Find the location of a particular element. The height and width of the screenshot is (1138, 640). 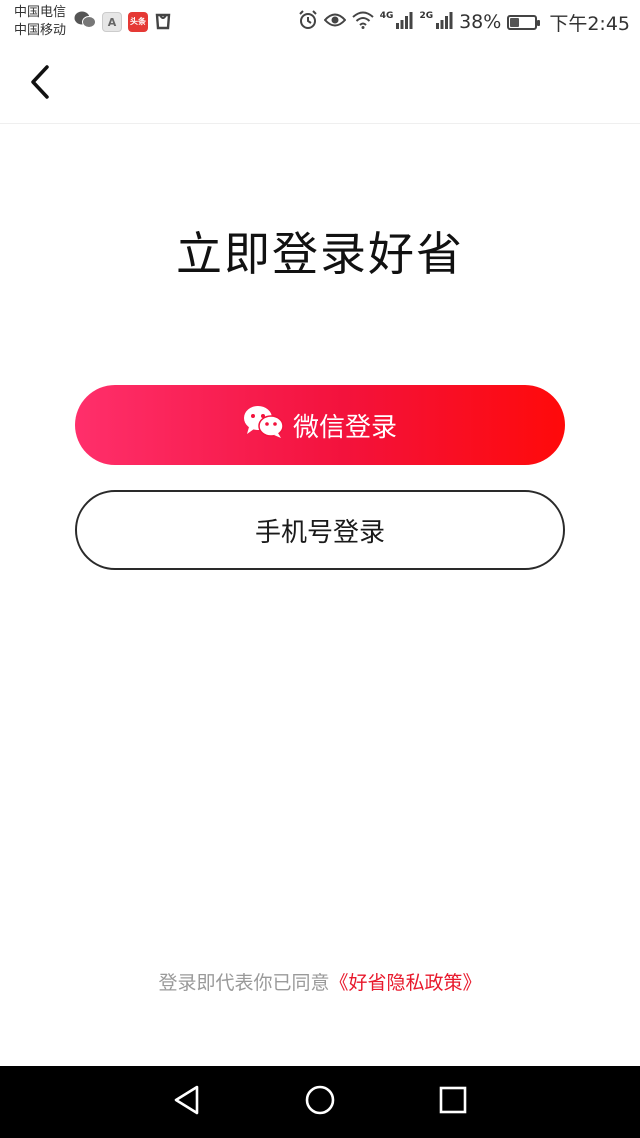

nav-recents-button is located at coordinates (453, 1102).